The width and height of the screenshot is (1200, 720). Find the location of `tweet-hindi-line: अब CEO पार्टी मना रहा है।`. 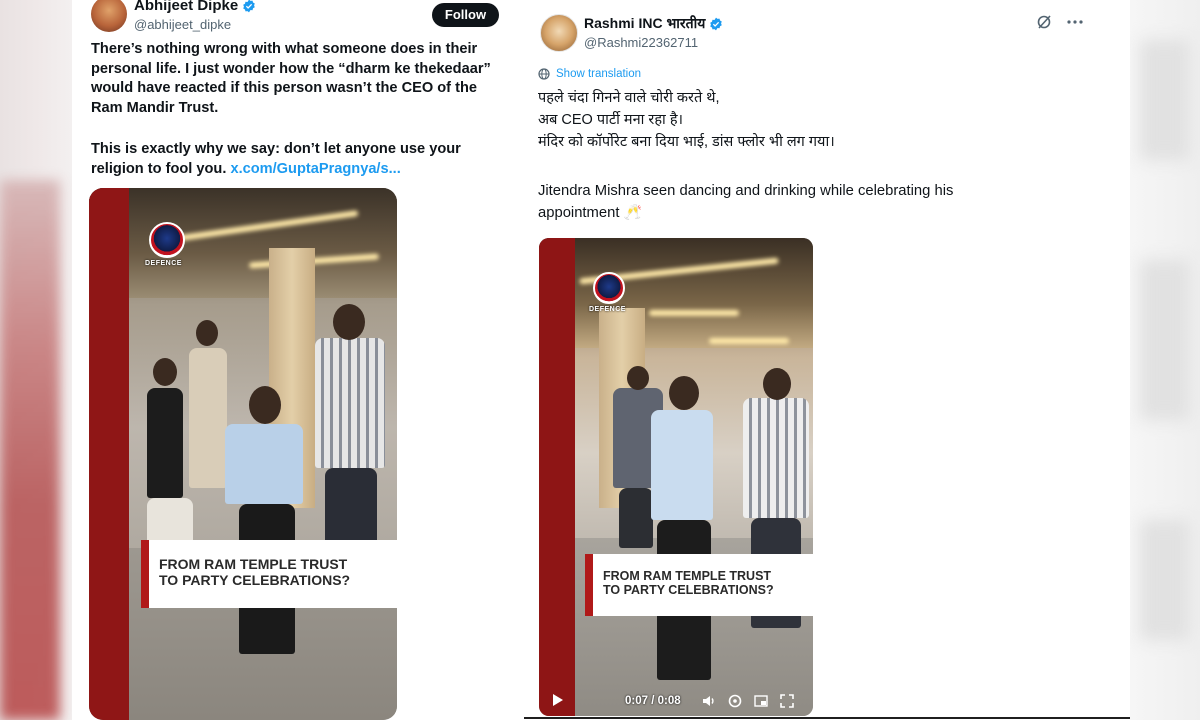

tweet-hindi-line: अब CEO पार्टी मना रहा है। is located at coordinates (611, 120).